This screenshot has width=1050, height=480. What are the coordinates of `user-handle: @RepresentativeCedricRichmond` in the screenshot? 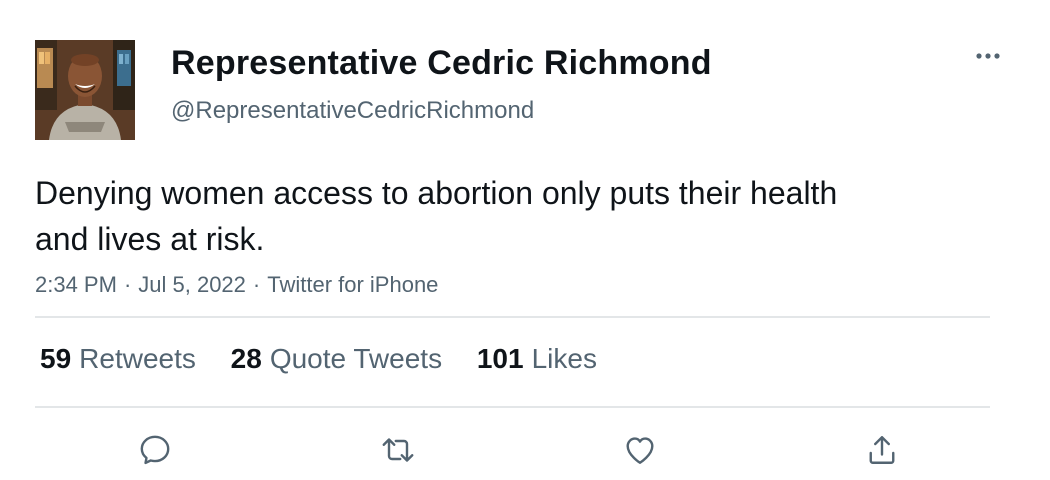 It's located at (352, 111).